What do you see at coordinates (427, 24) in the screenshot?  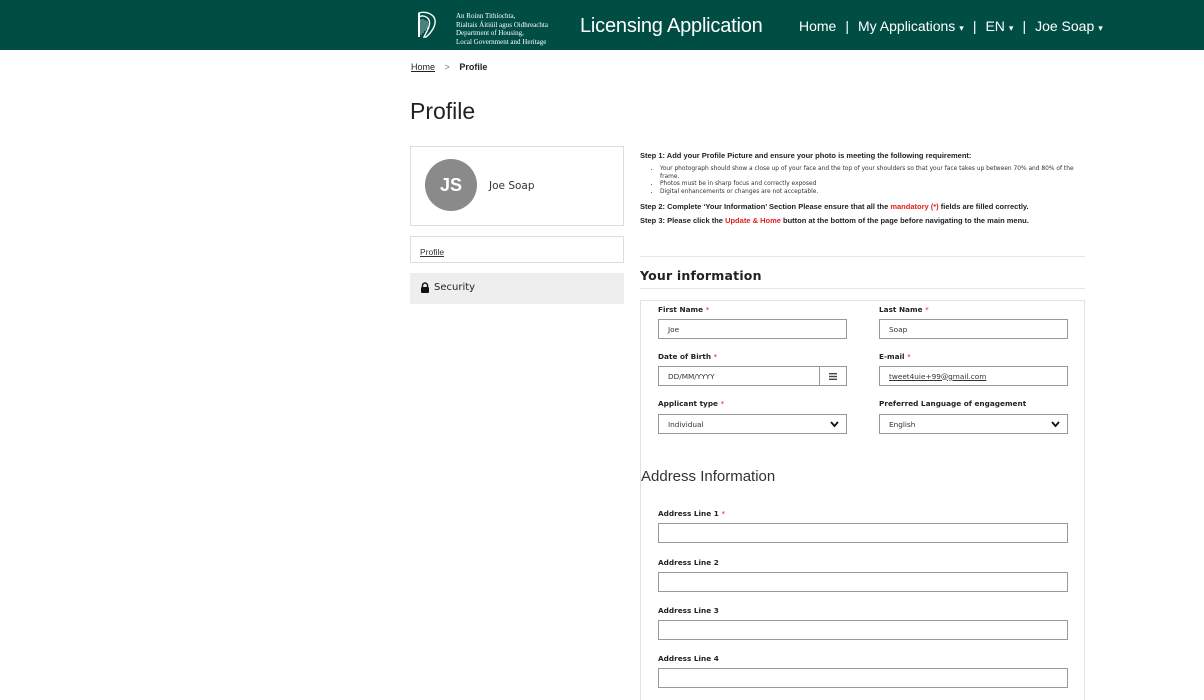 I see `harp-logo-icon` at bounding box center [427, 24].